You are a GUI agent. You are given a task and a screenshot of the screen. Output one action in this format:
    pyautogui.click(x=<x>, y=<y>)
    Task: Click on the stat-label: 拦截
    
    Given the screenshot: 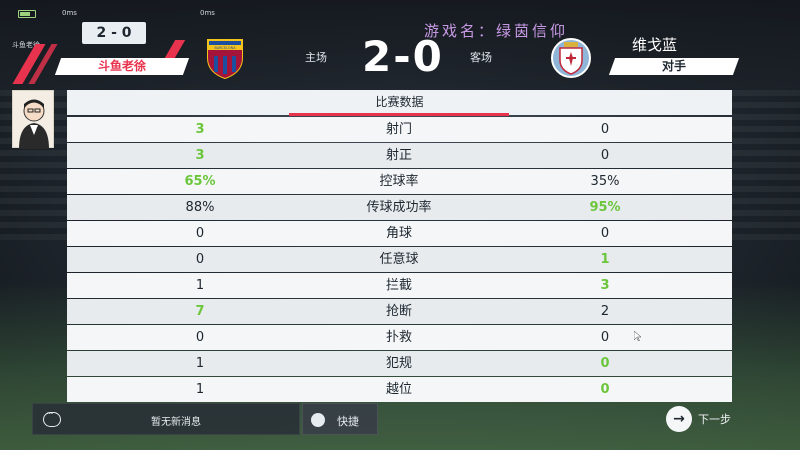 What is the action you would take?
    pyautogui.click(x=398, y=285)
    